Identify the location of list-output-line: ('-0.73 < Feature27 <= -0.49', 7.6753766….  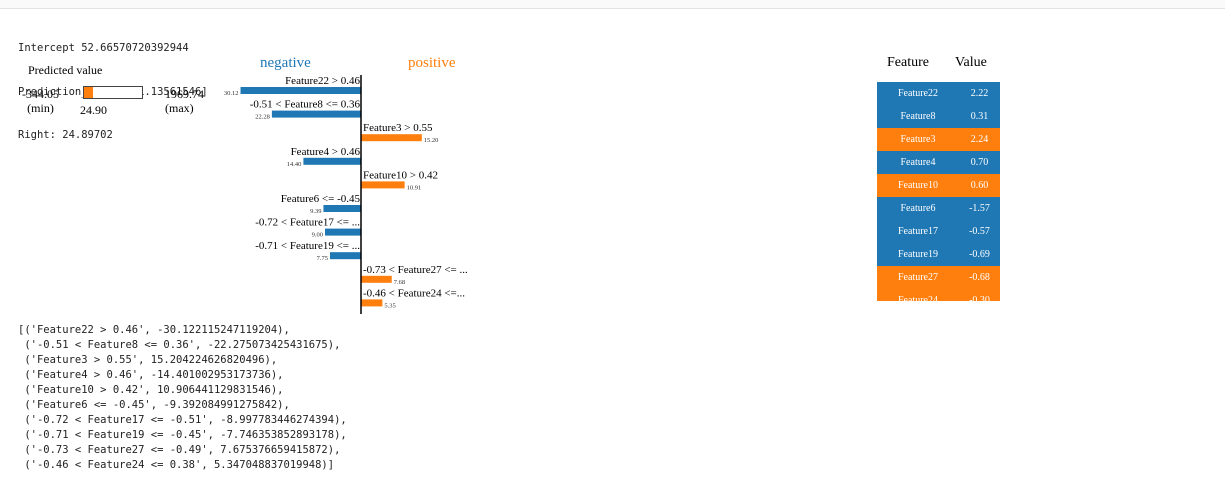
(179, 450).